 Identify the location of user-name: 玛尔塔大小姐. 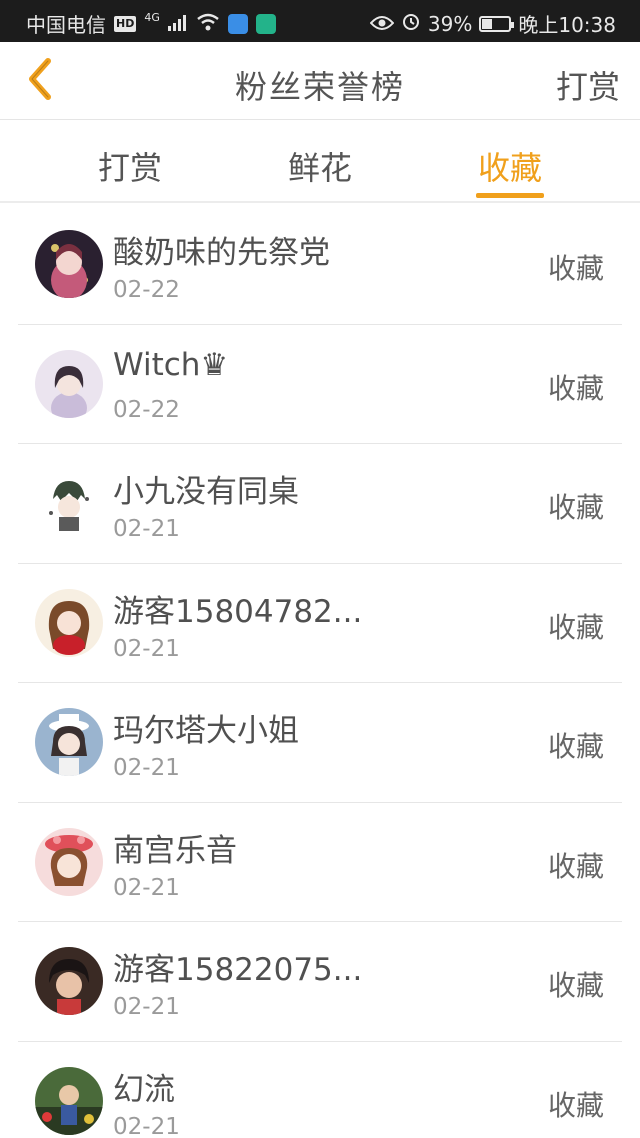
(206, 731).